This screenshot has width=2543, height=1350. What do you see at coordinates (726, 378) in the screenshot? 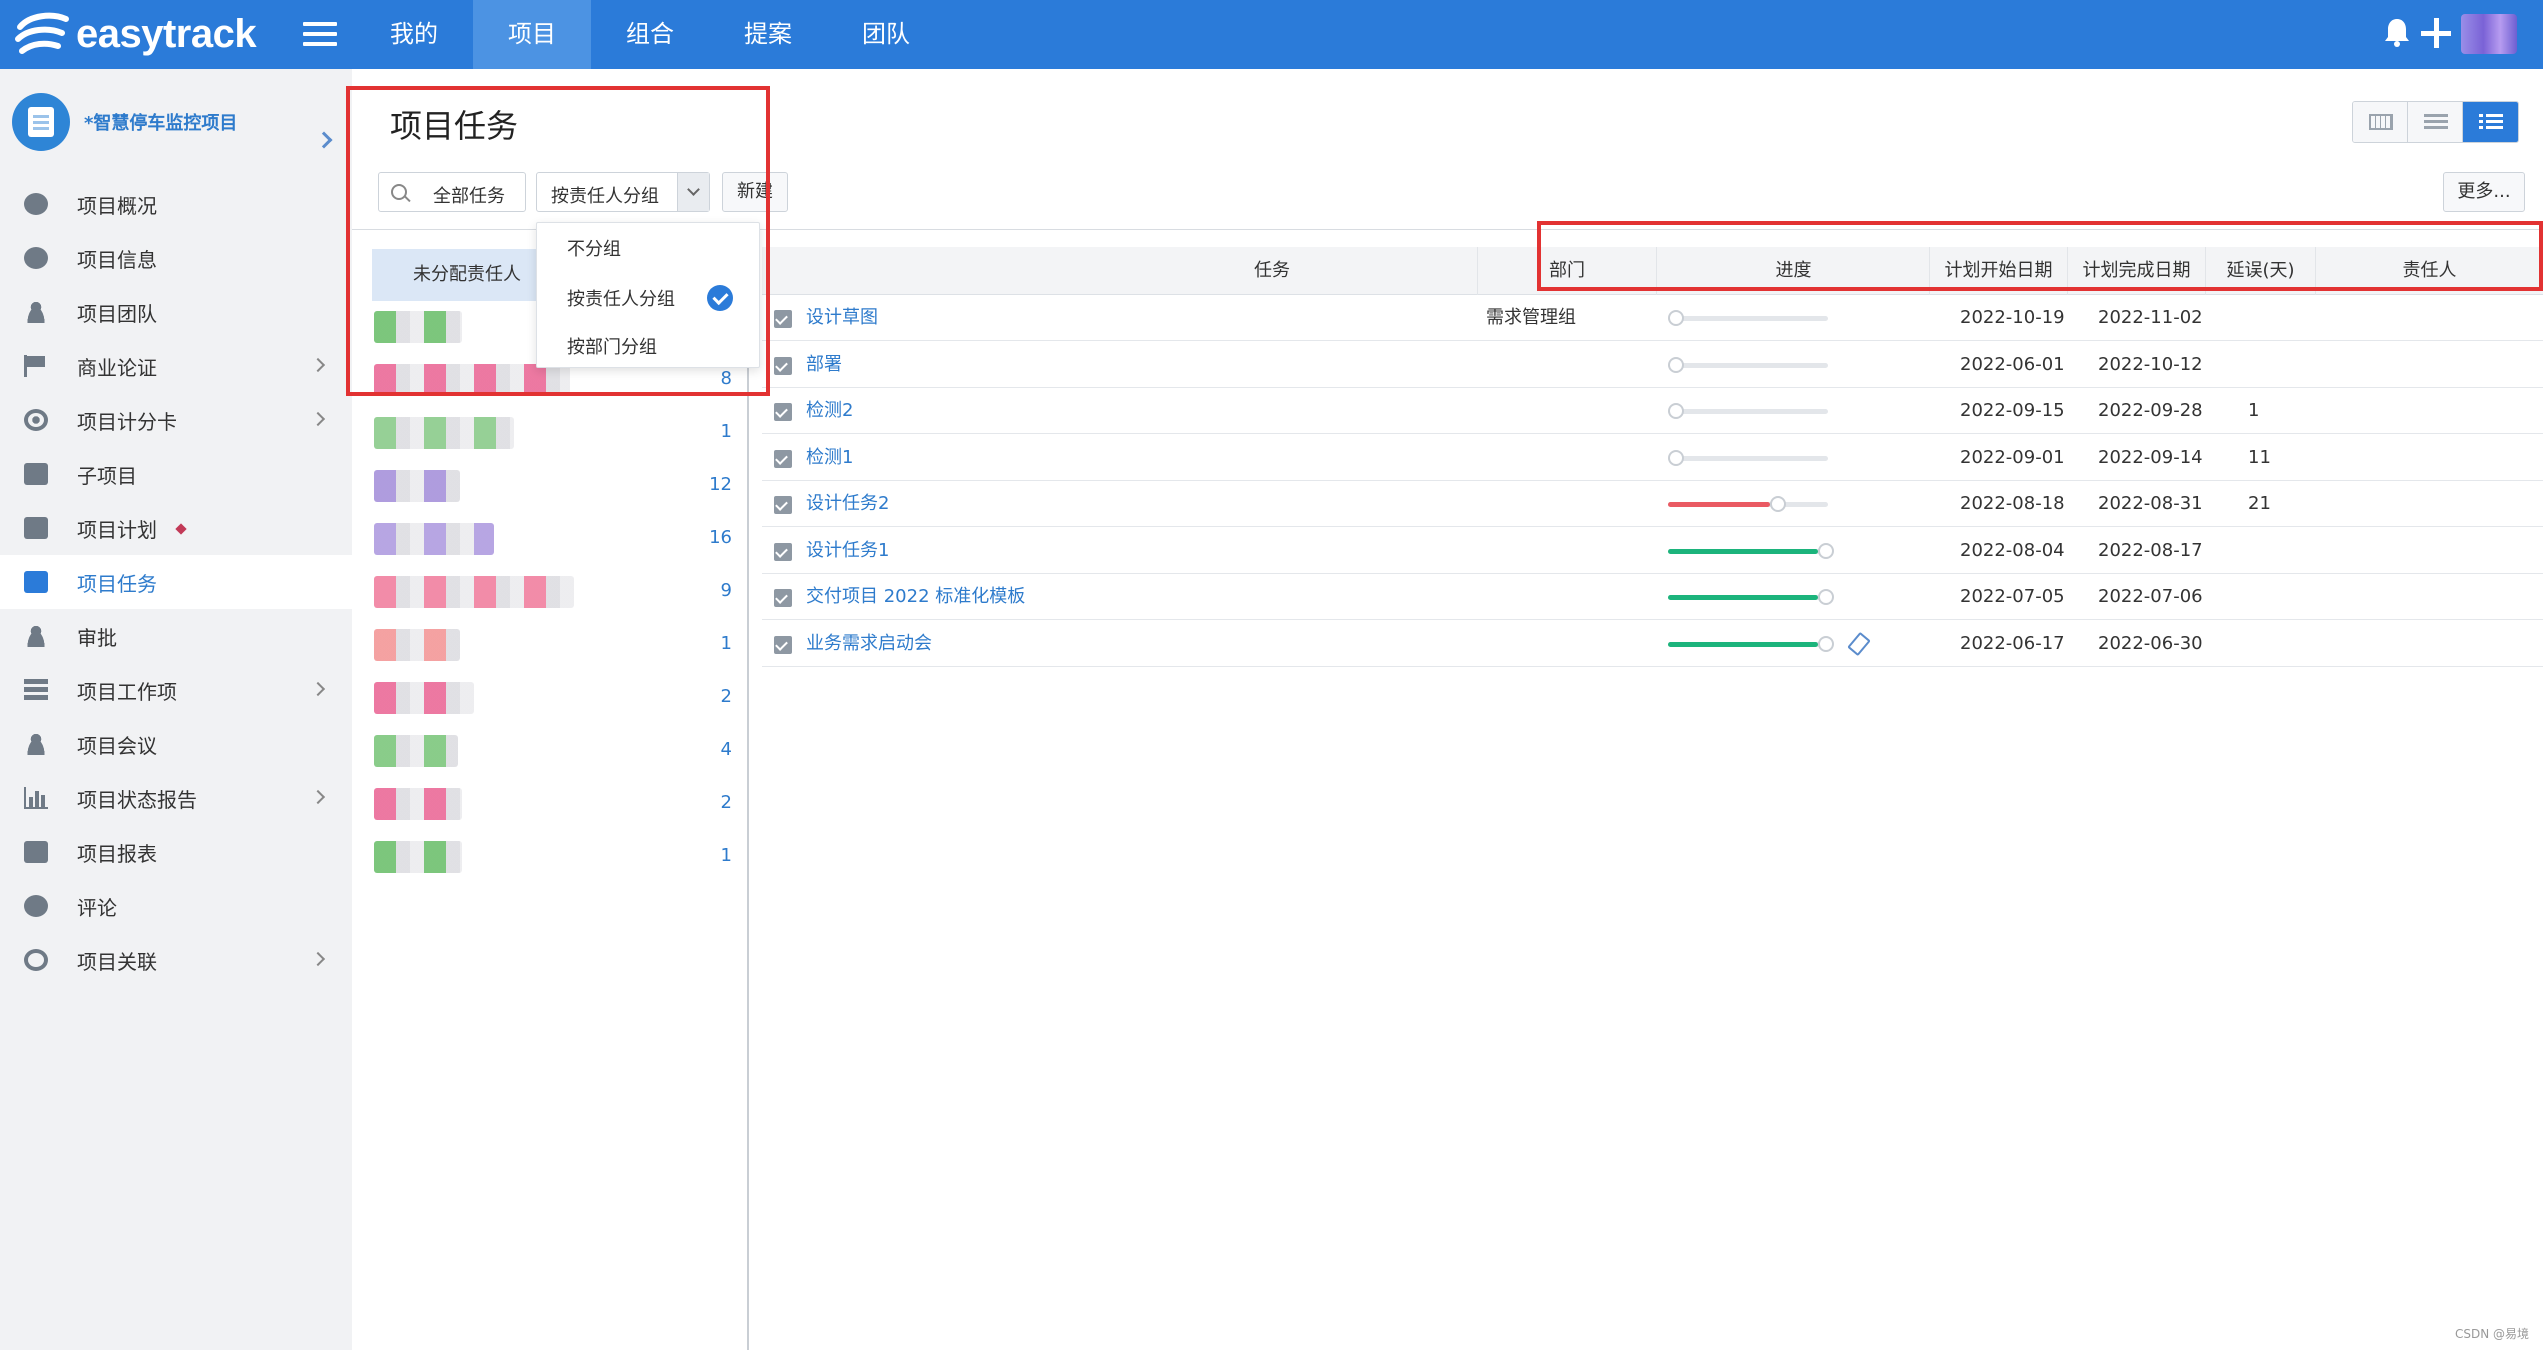
I see `assignee-task-count: 8` at bounding box center [726, 378].